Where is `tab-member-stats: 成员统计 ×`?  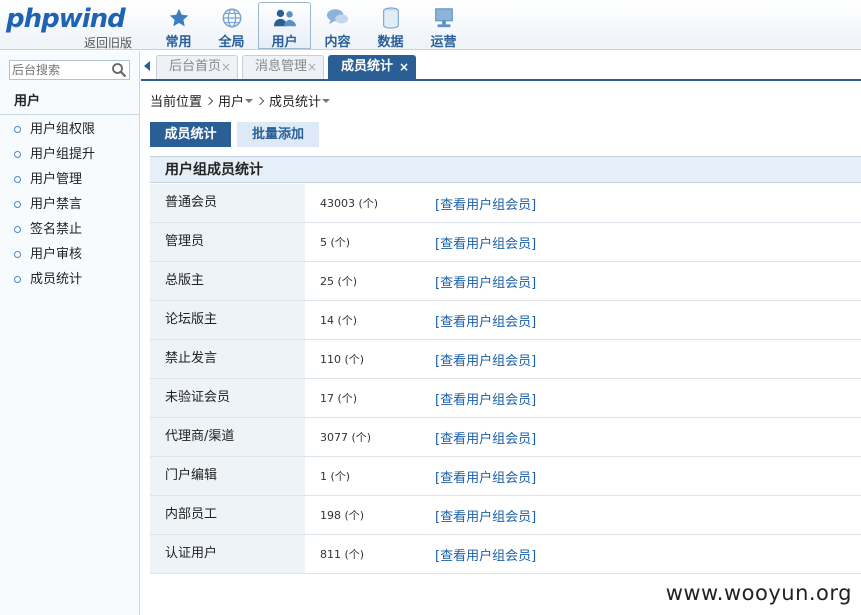 tab-member-stats: 成员统计 × is located at coordinates (372, 67).